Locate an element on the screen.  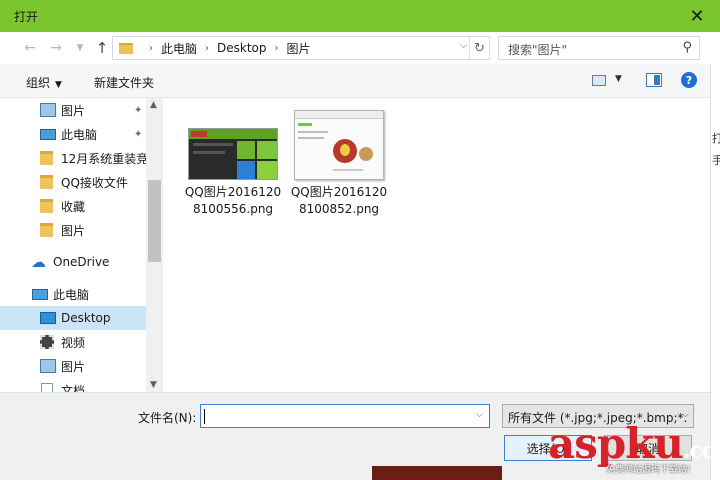
sidebar-item-pictures: 图片 is located at coordinates (73, 366).